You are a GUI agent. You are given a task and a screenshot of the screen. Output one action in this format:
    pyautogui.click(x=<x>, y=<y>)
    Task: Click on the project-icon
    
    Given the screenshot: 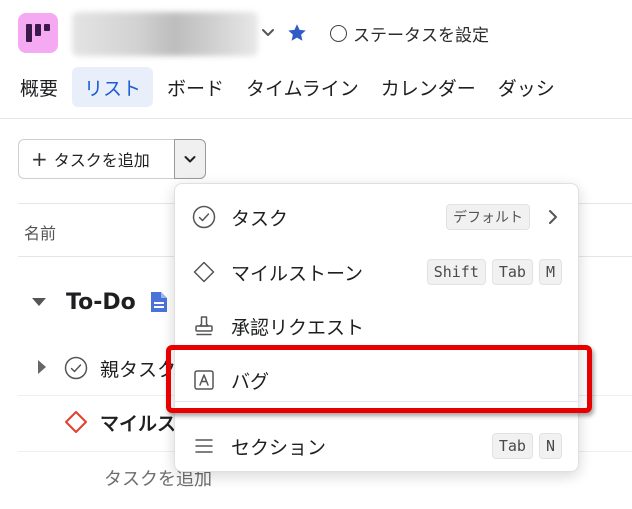 What is the action you would take?
    pyautogui.click(x=38, y=33)
    